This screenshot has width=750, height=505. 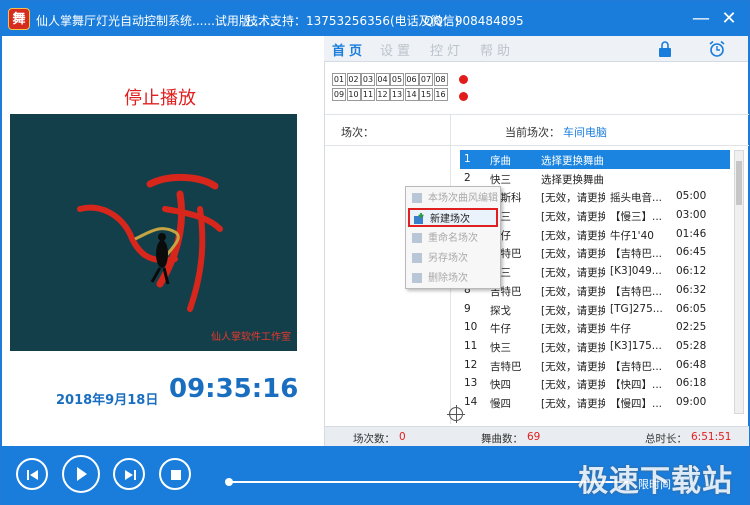 I want to click on next-button, so click(x=129, y=474).